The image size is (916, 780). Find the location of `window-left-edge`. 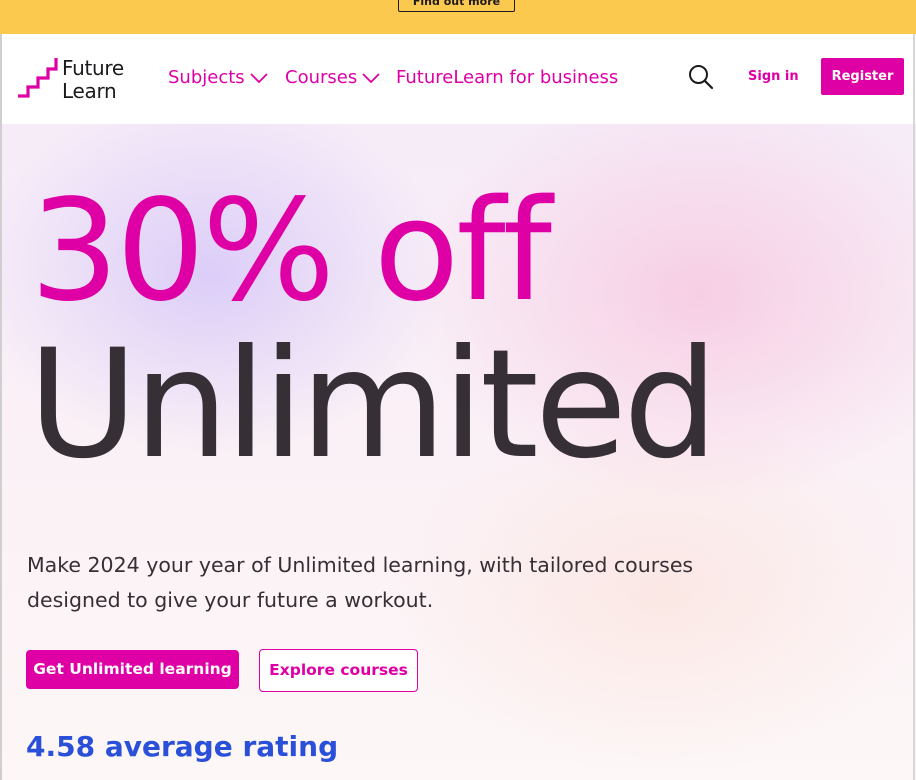

window-left-edge is located at coordinates (1, 407).